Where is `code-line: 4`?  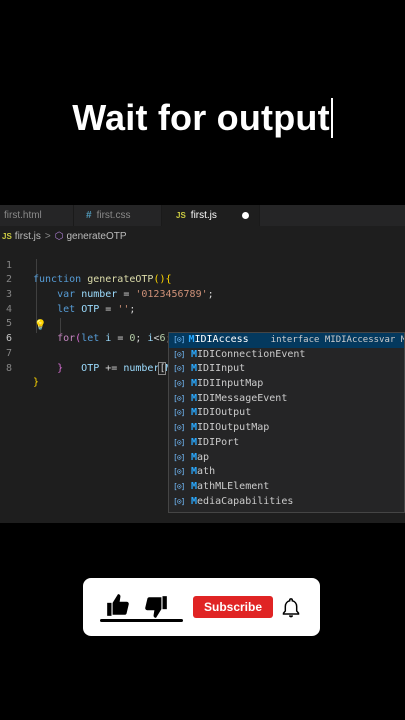 code-line: 4 is located at coordinates (202, 301).